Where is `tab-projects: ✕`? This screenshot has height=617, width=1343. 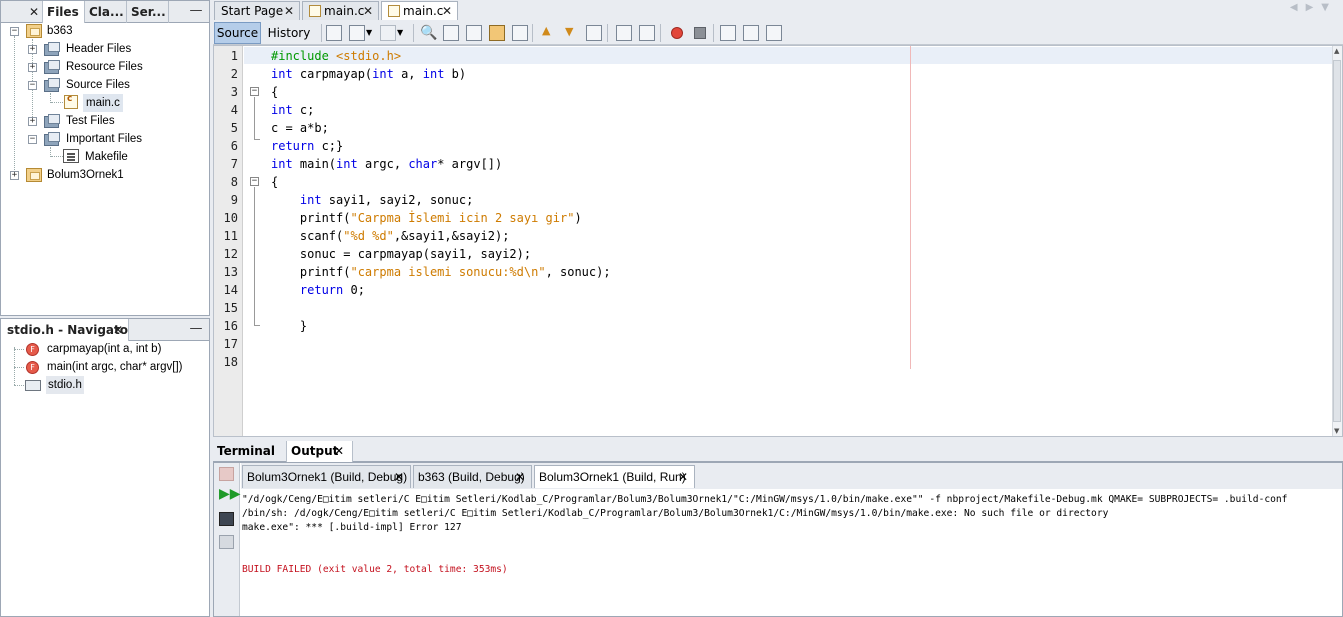
tab-projects: ✕ is located at coordinates (22, 12).